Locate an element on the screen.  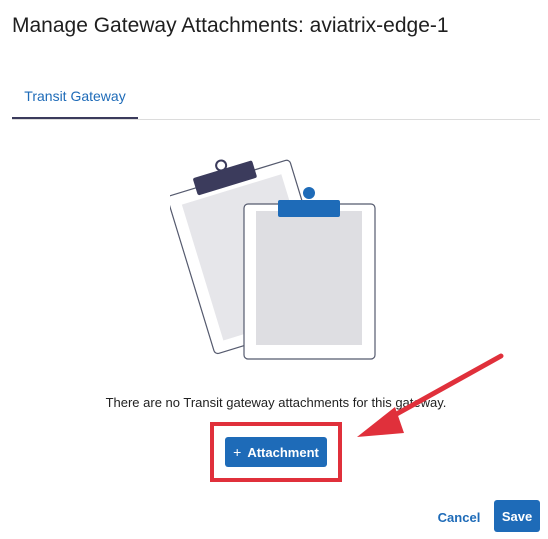
save-button: Save is located at coordinates (517, 516).